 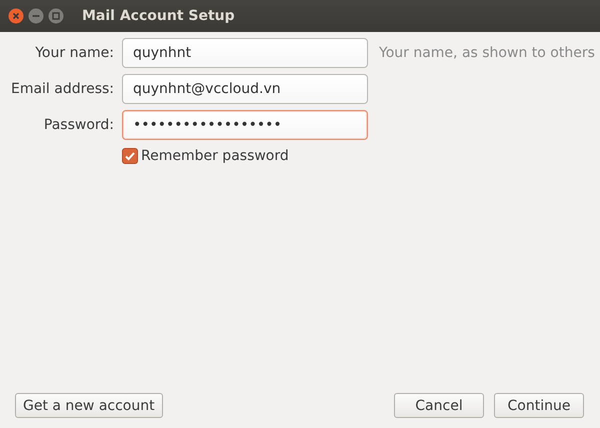 I want to click on push-button: Cancel, so click(x=439, y=405).